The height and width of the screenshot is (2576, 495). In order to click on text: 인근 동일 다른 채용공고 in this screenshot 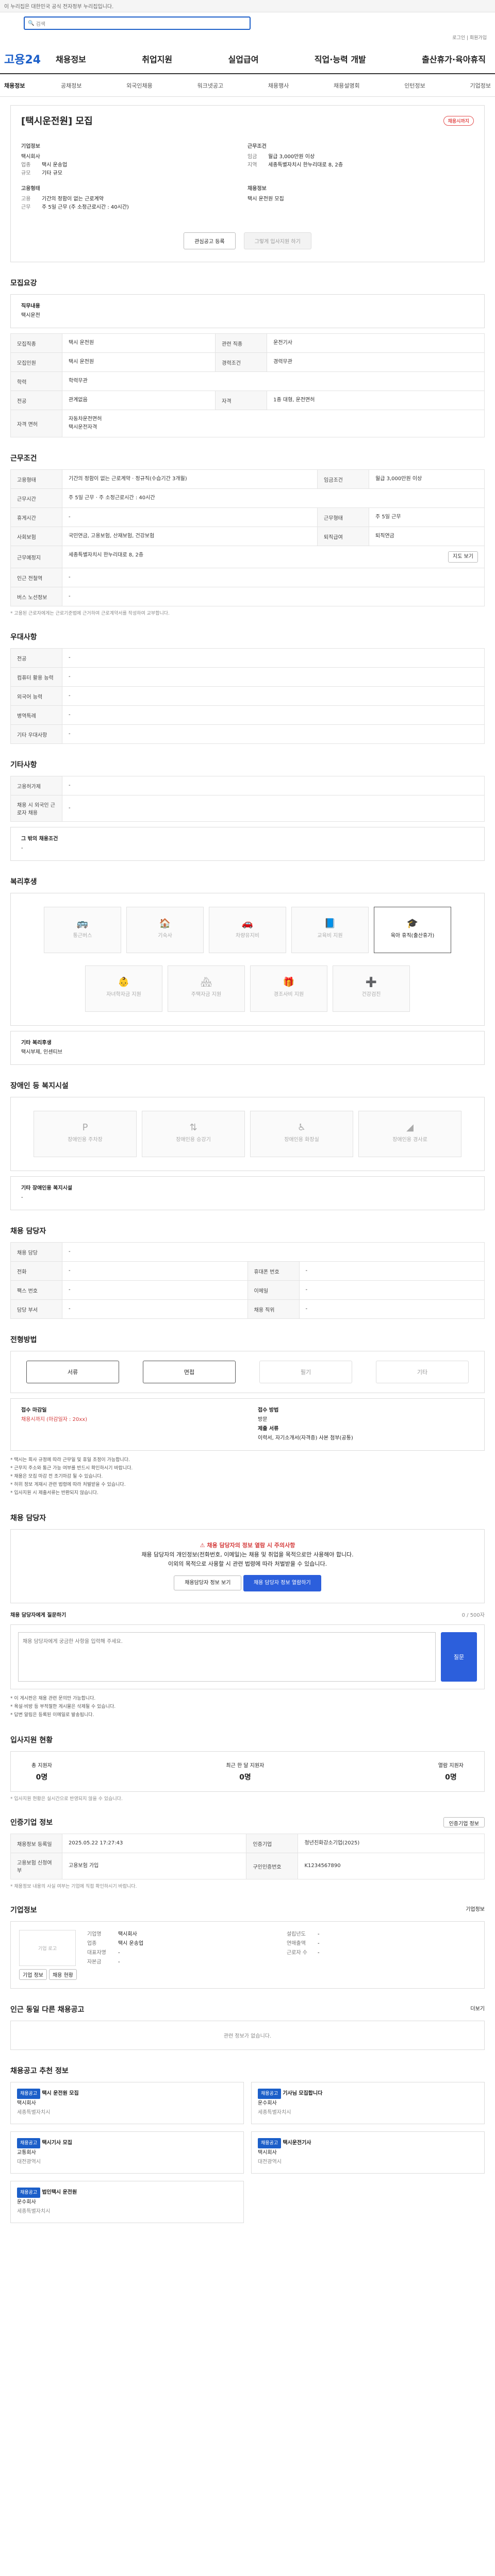, I will do `click(47, 2010)`.